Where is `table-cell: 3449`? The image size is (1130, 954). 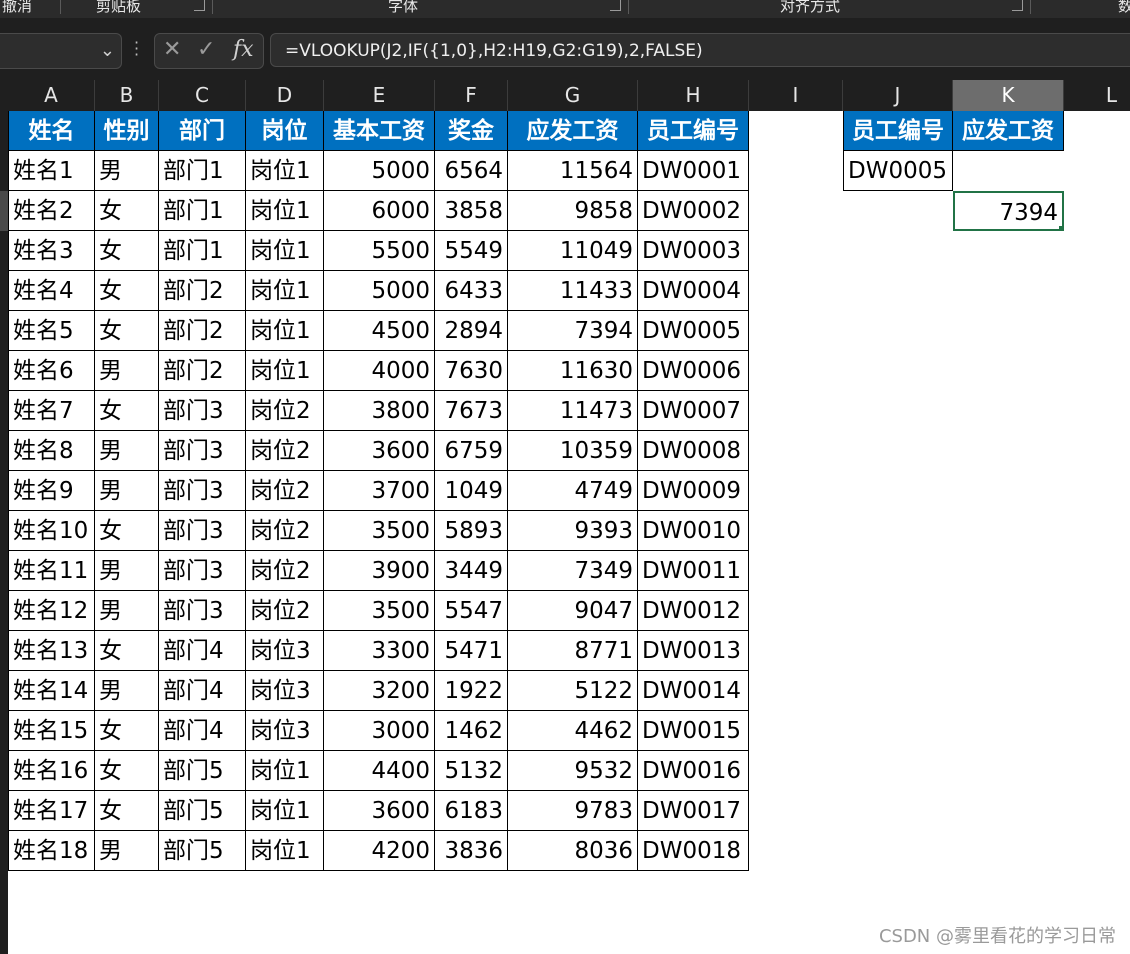 table-cell: 3449 is located at coordinates (471, 571).